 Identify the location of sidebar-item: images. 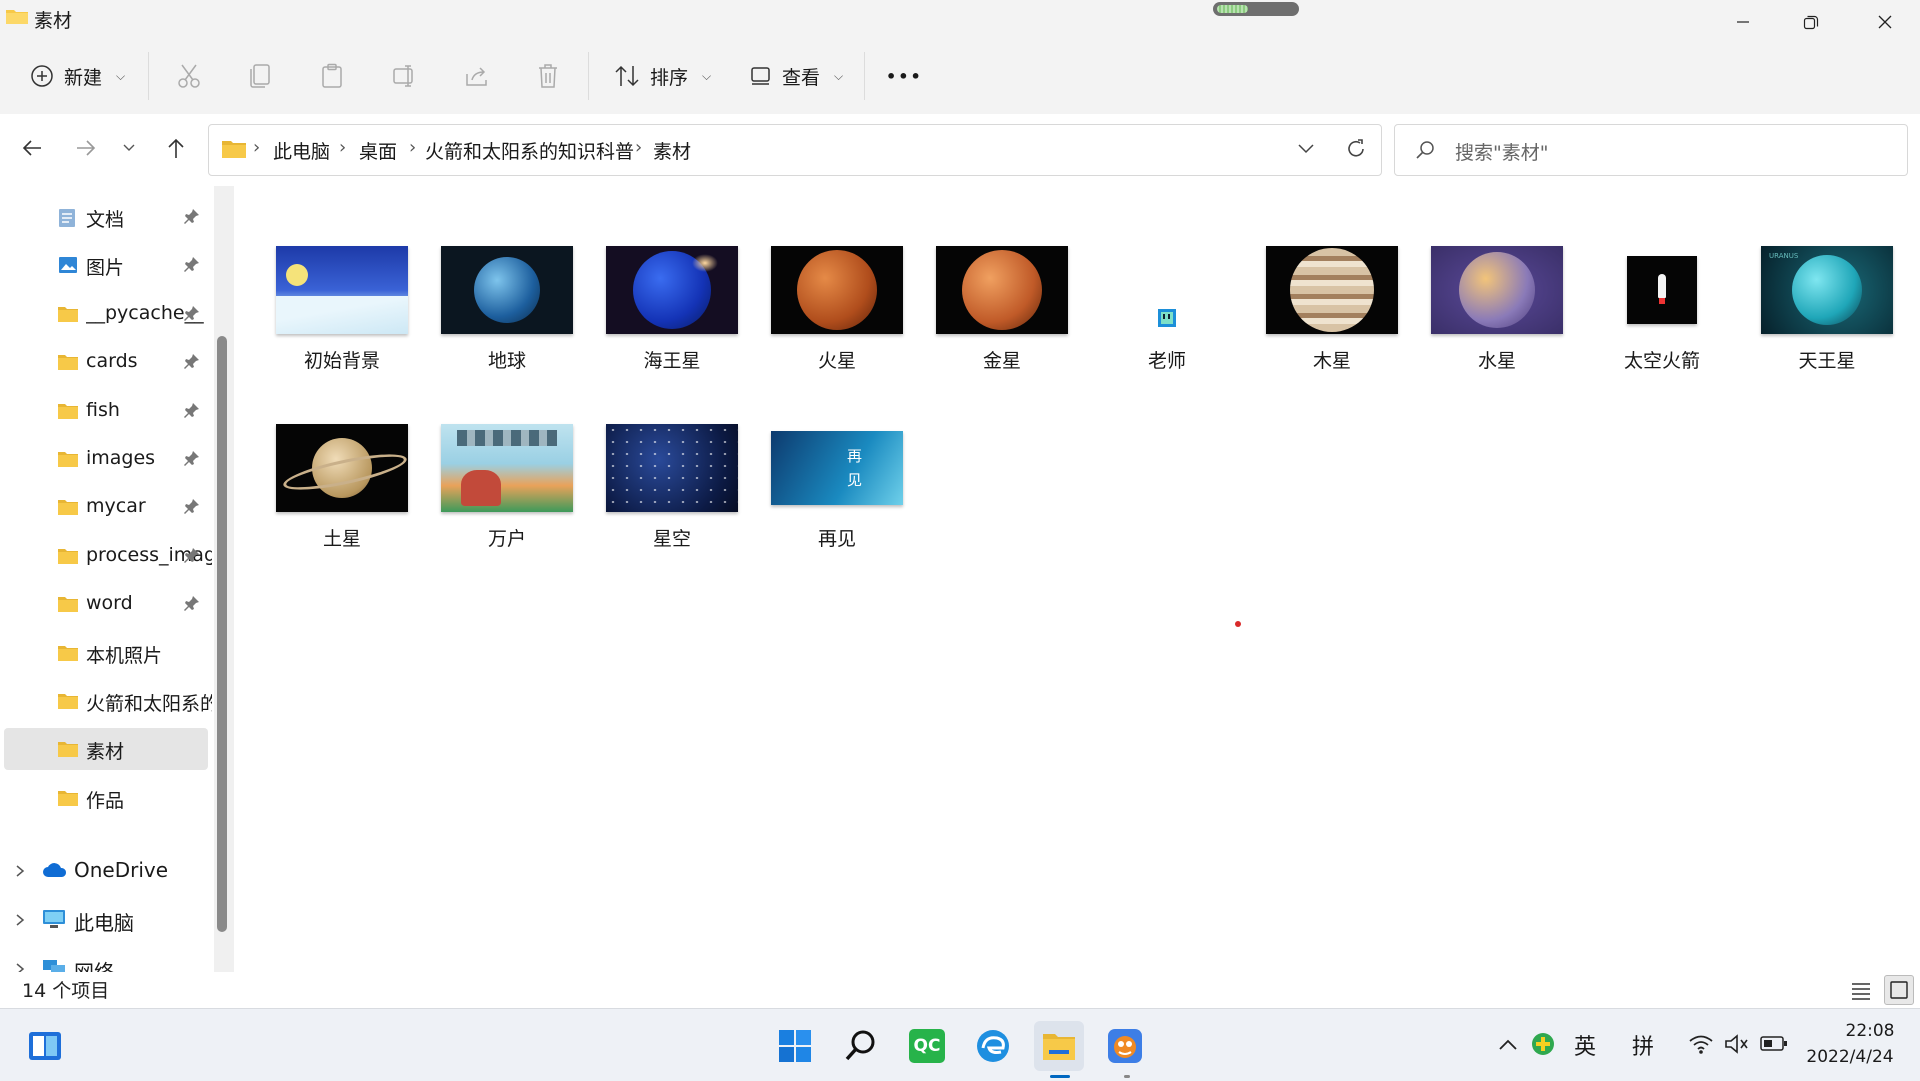
(106, 459).